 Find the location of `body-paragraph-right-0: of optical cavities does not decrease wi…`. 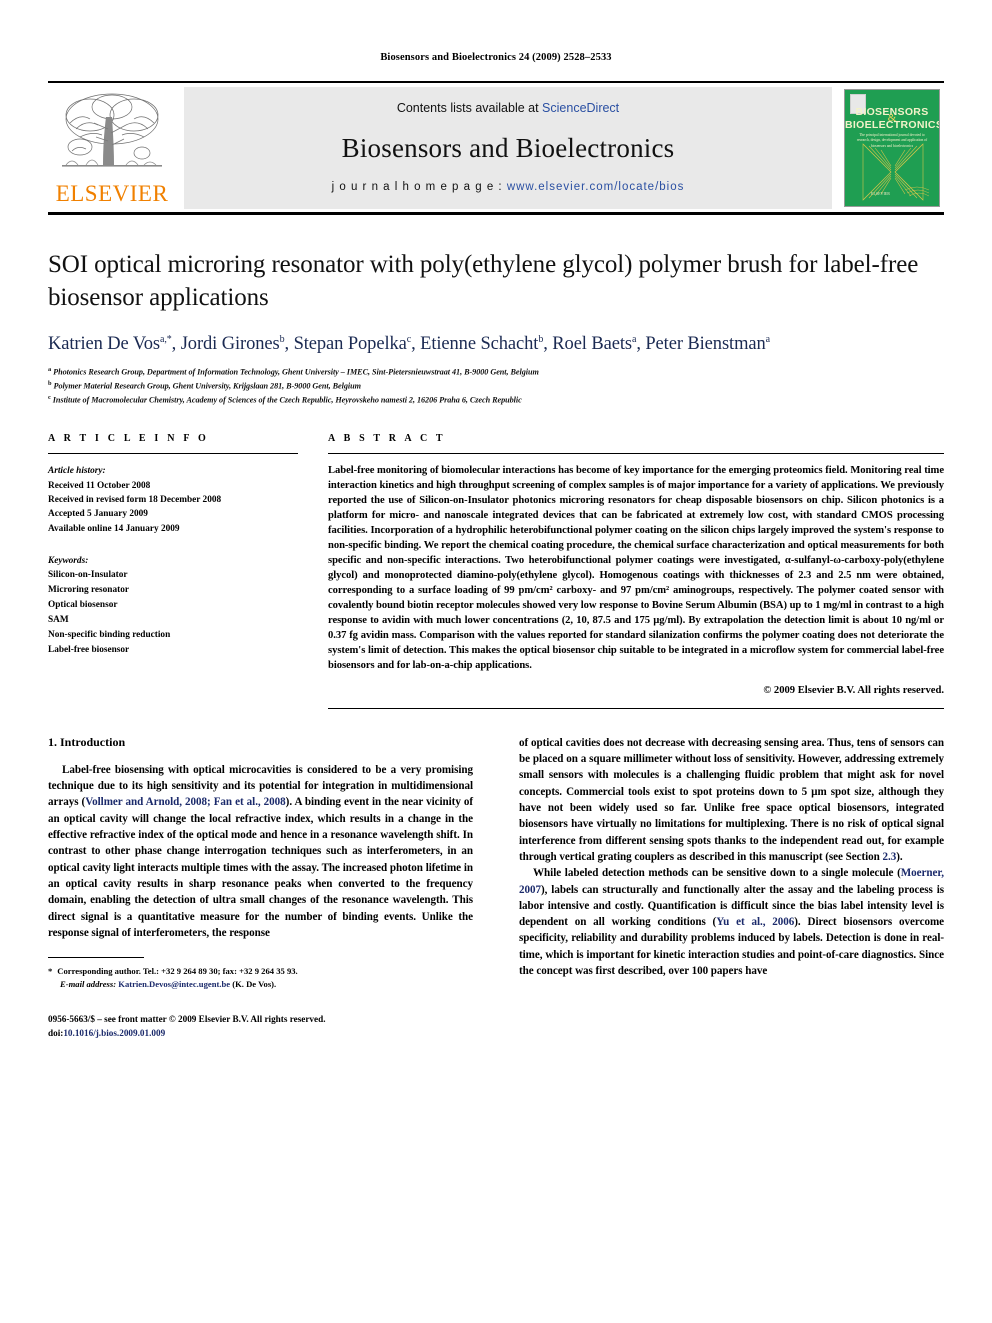

body-paragraph-right-0: of optical cavities does not decrease wi… is located at coordinates (731, 799).